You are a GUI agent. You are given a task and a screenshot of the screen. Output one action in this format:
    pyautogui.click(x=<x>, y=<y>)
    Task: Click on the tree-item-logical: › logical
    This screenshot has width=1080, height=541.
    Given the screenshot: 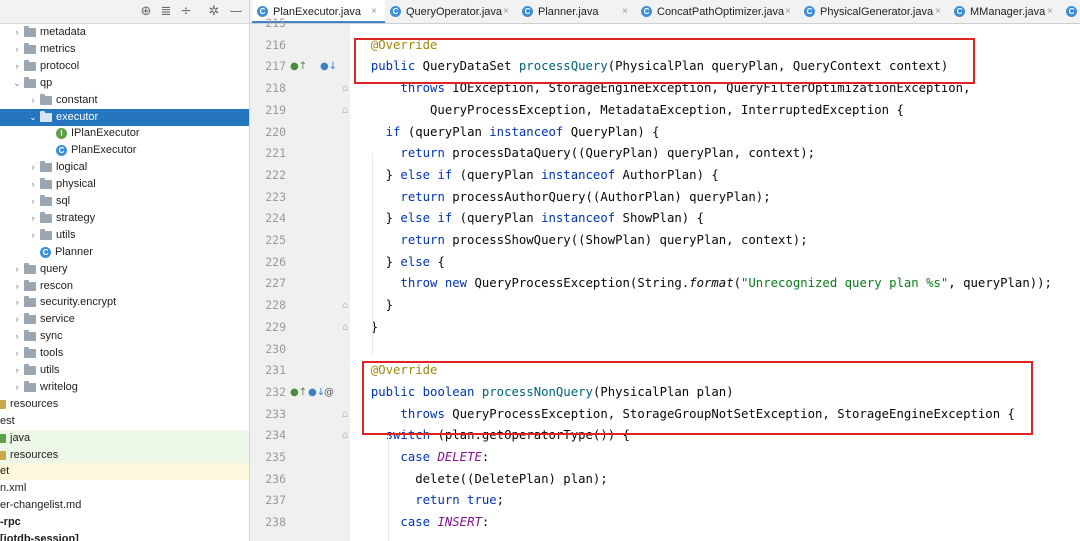 What is the action you would take?
    pyautogui.click(x=124, y=167)
    